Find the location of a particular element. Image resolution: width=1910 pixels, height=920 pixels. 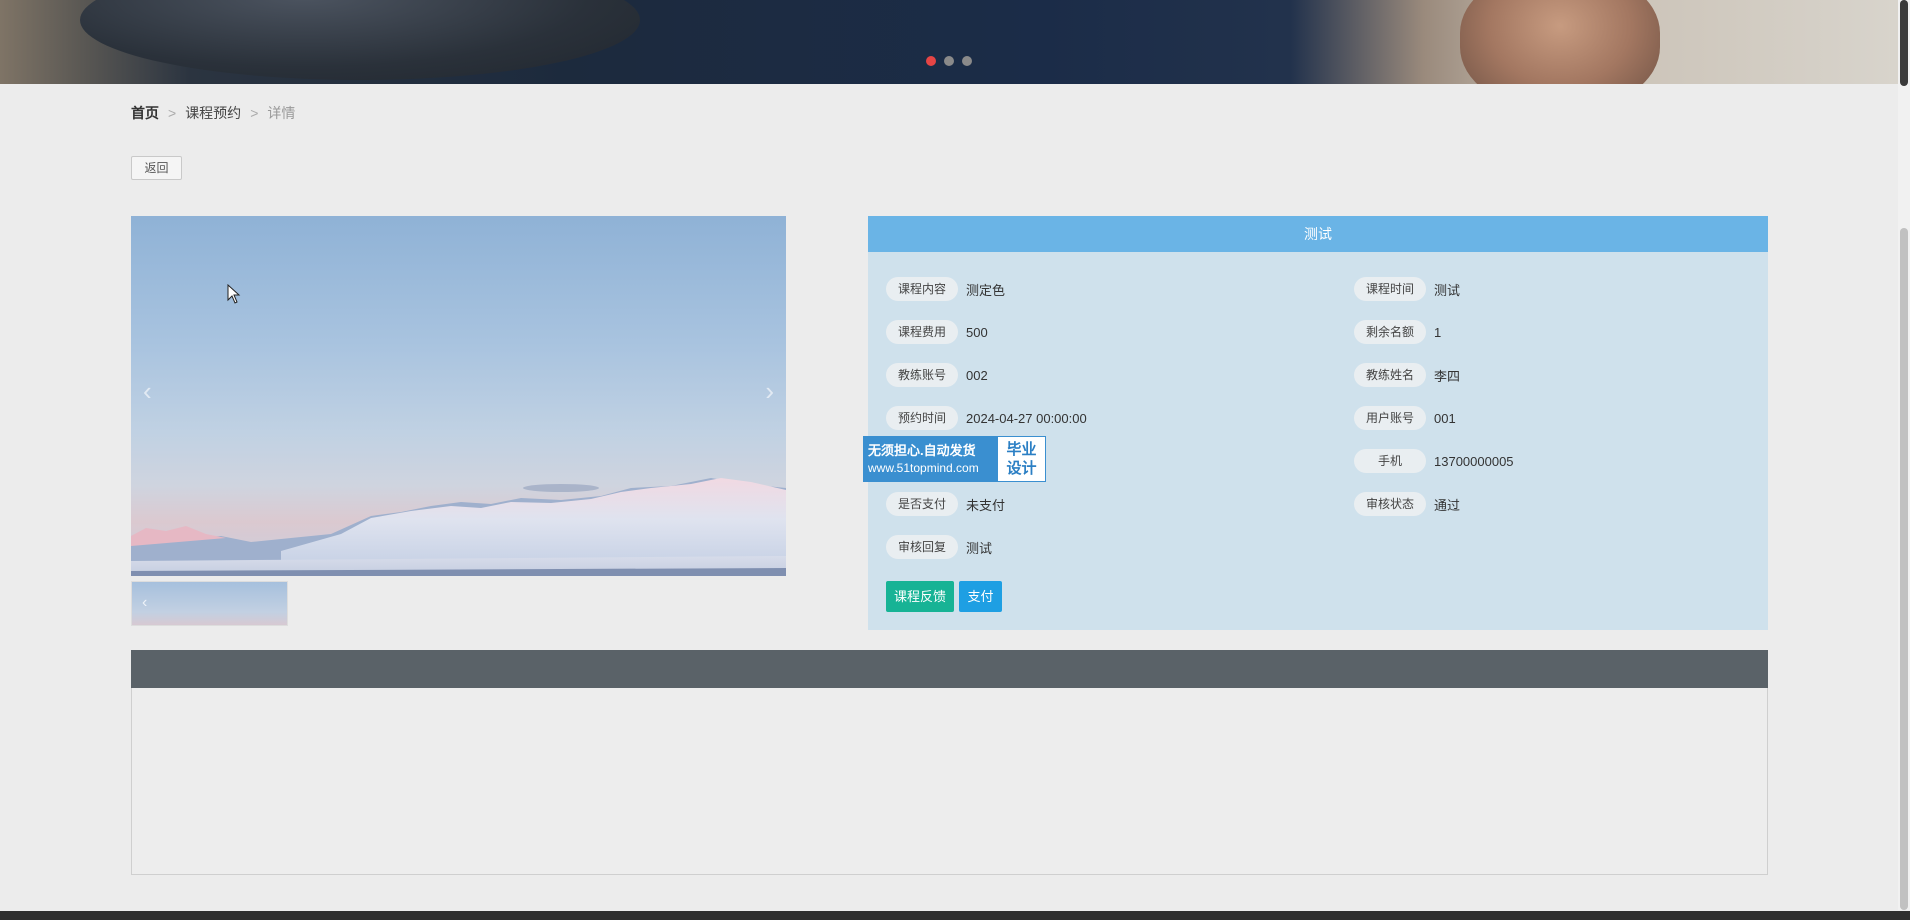

field-label: 用户账号 is located at coordinates (1390, 418).